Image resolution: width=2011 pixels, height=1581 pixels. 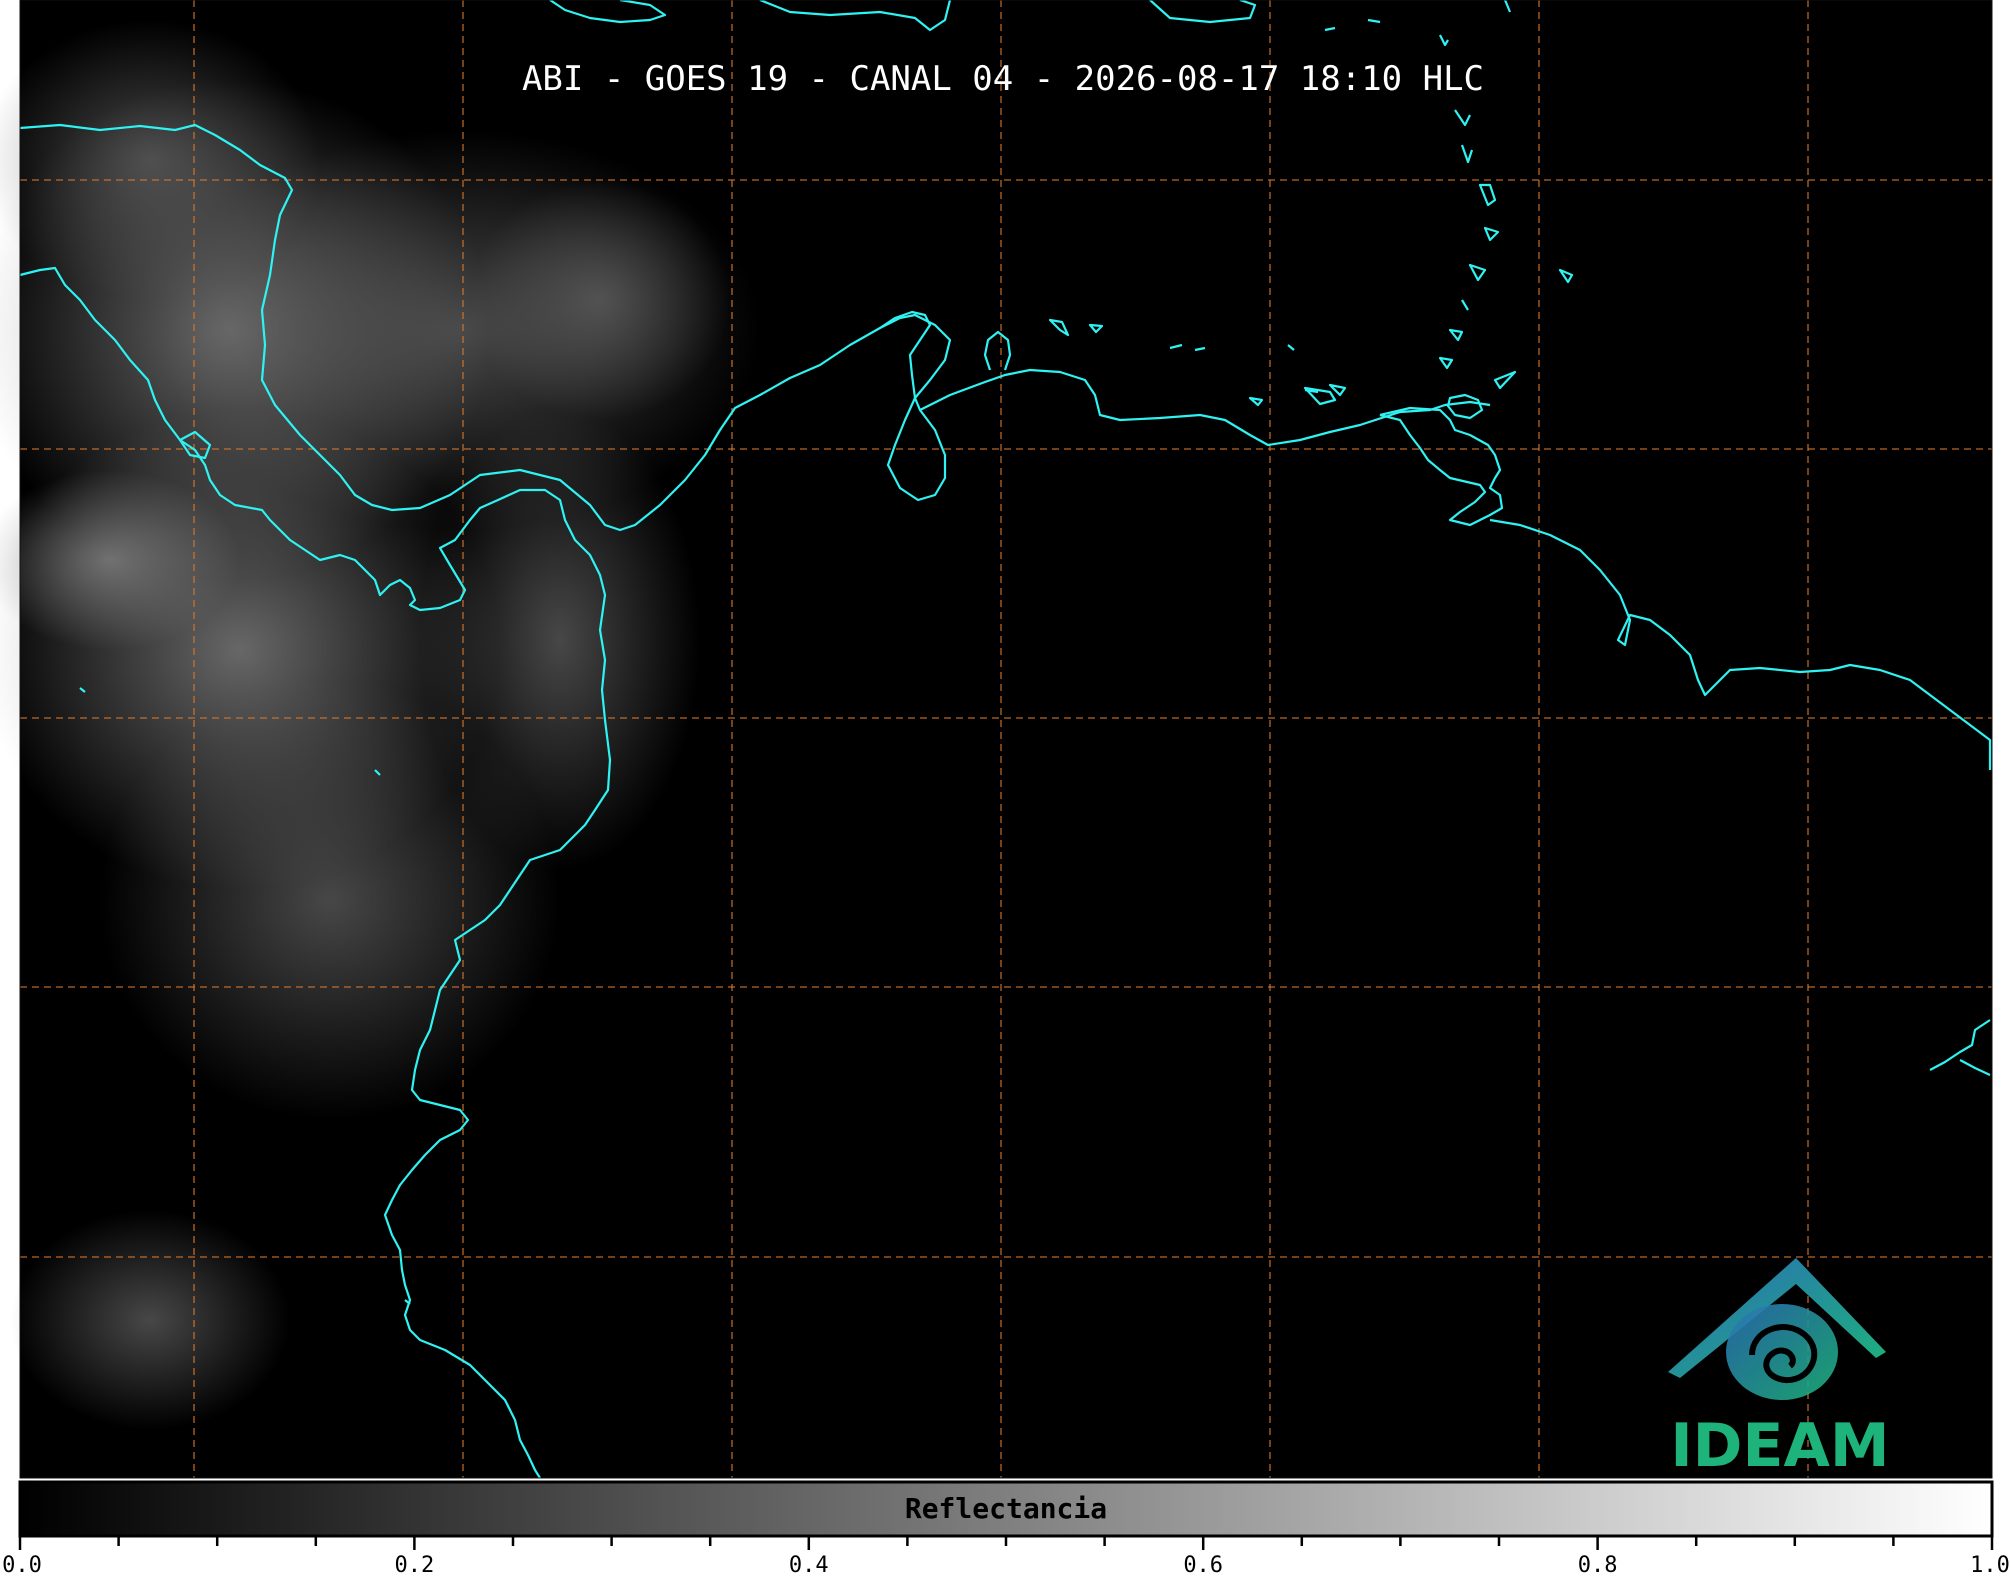 I want to click on colorbar-tick-label: 0.0, so click(x=22, y=1565).